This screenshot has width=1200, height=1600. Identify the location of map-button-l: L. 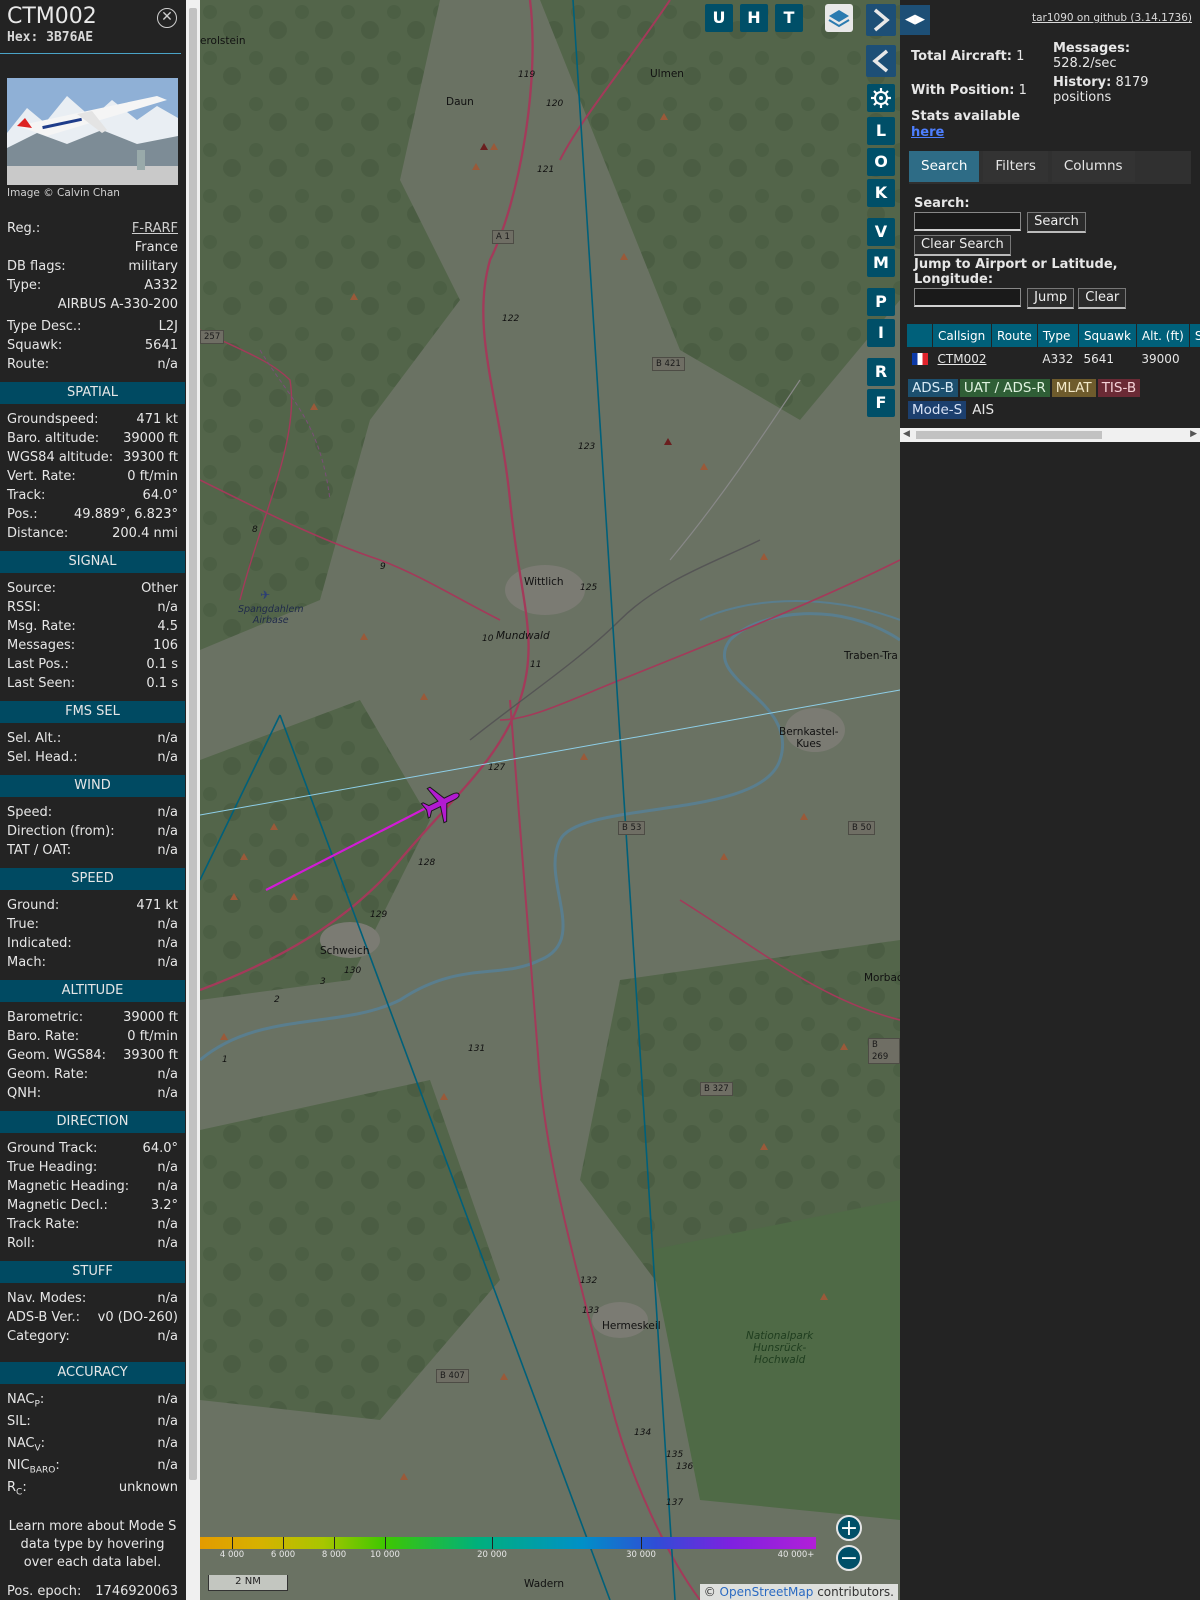
(881, 131).